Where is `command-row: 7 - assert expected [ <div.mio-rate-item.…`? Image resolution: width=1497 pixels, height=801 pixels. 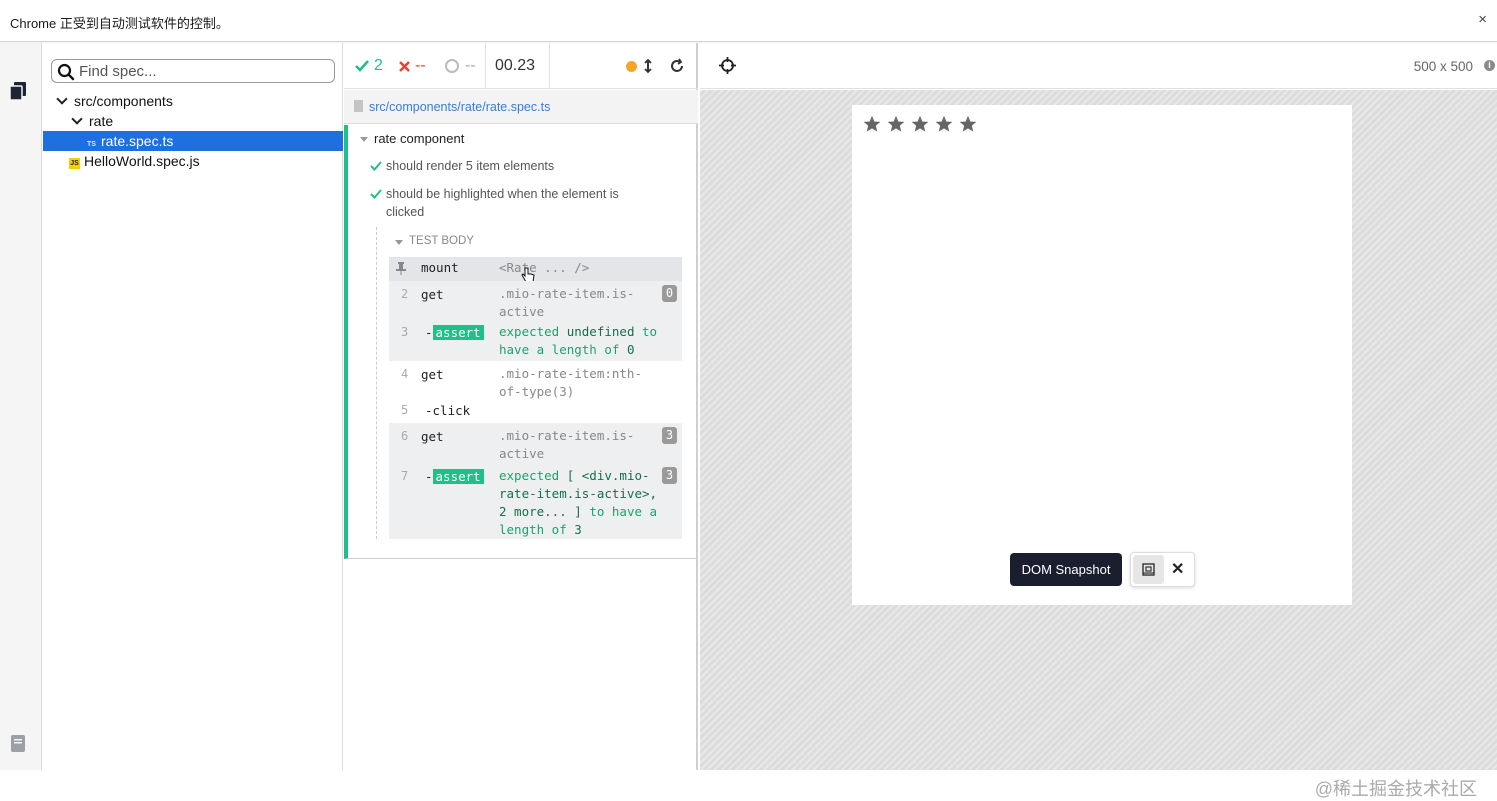
command-row: 7 - assert expected [ <div.mio-rate-item.… is located at coordinates (535, 501).